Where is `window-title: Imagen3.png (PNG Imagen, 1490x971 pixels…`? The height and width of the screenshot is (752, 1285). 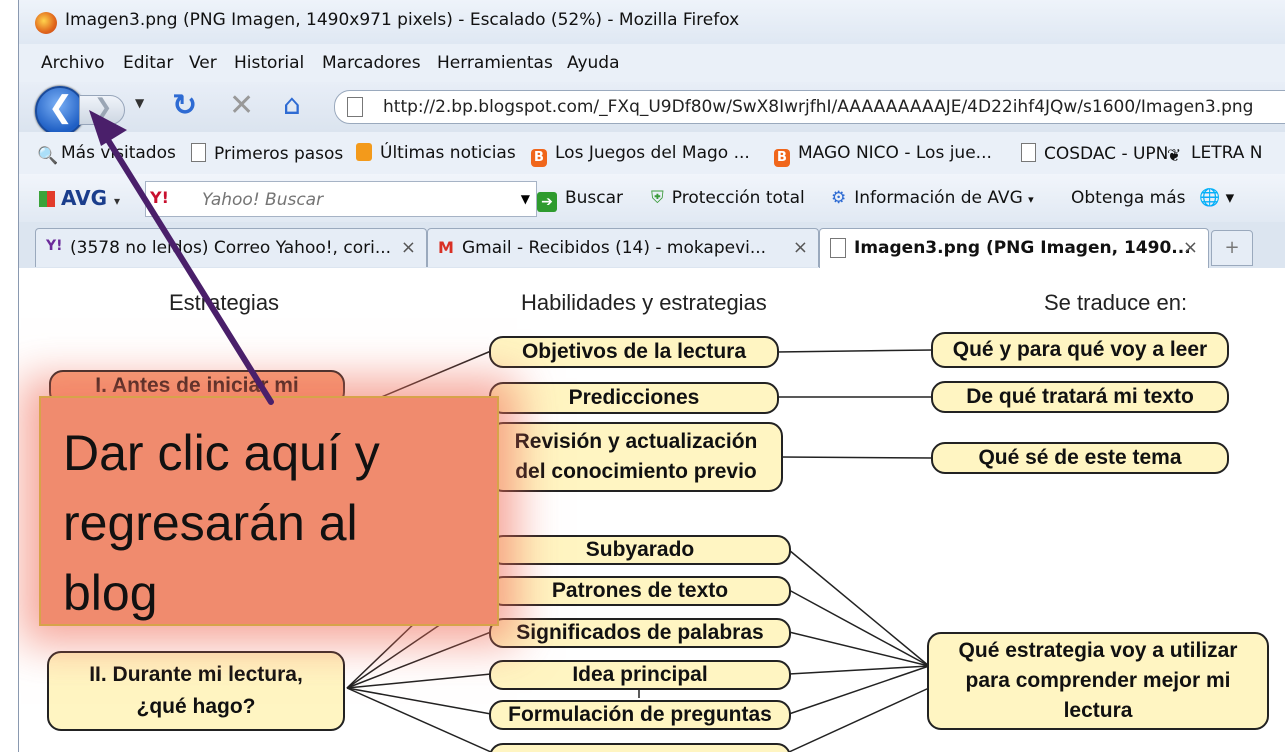 window-title: Imagen3.png (PNG Imagen, 1490x971 pixels… is located at coordinates (402, 20).